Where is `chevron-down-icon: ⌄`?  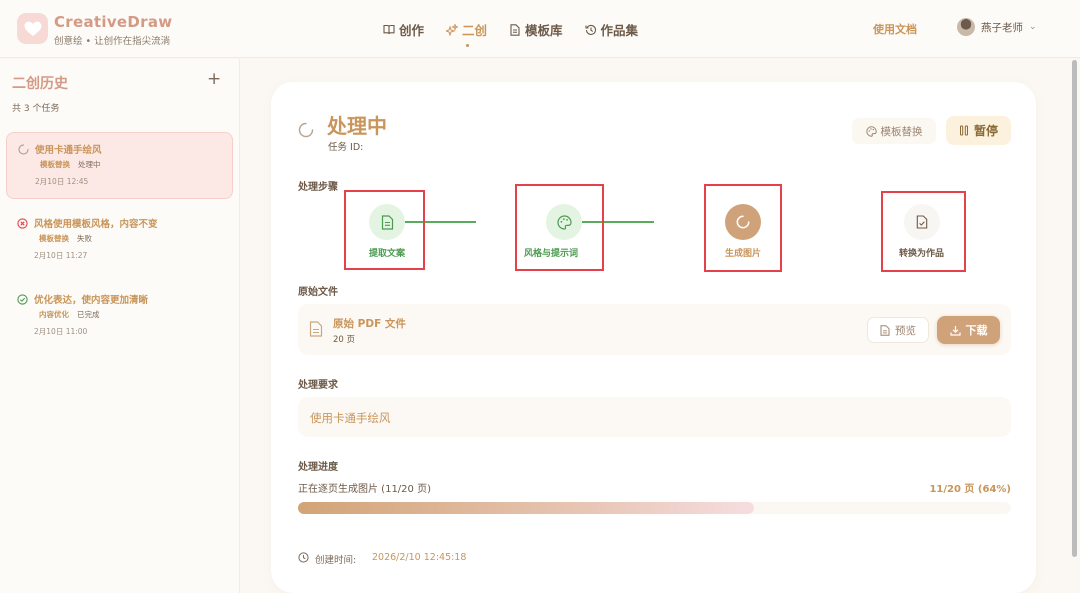
chevron-down-icon: ⌄ is located at coordinates (1033, 27).